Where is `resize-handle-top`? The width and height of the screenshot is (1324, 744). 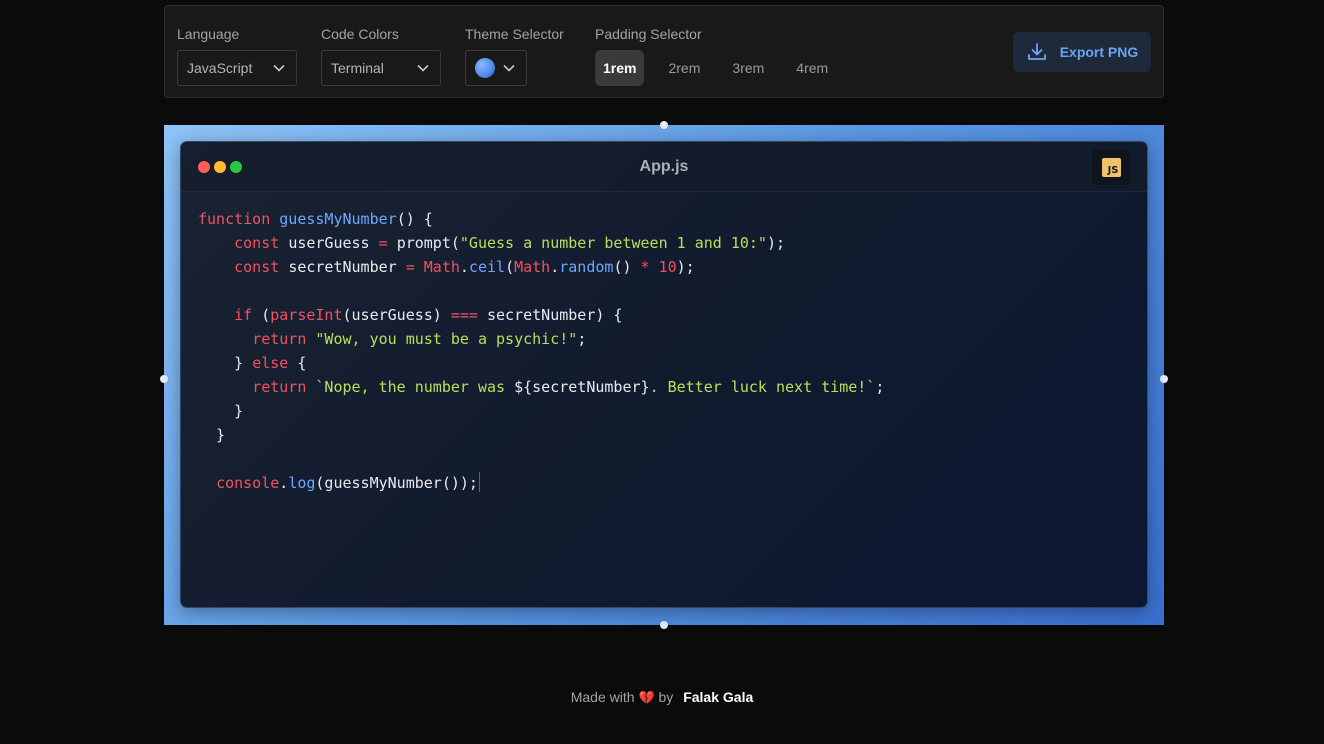 resize-handle-top is located at coordinates (664, 125).